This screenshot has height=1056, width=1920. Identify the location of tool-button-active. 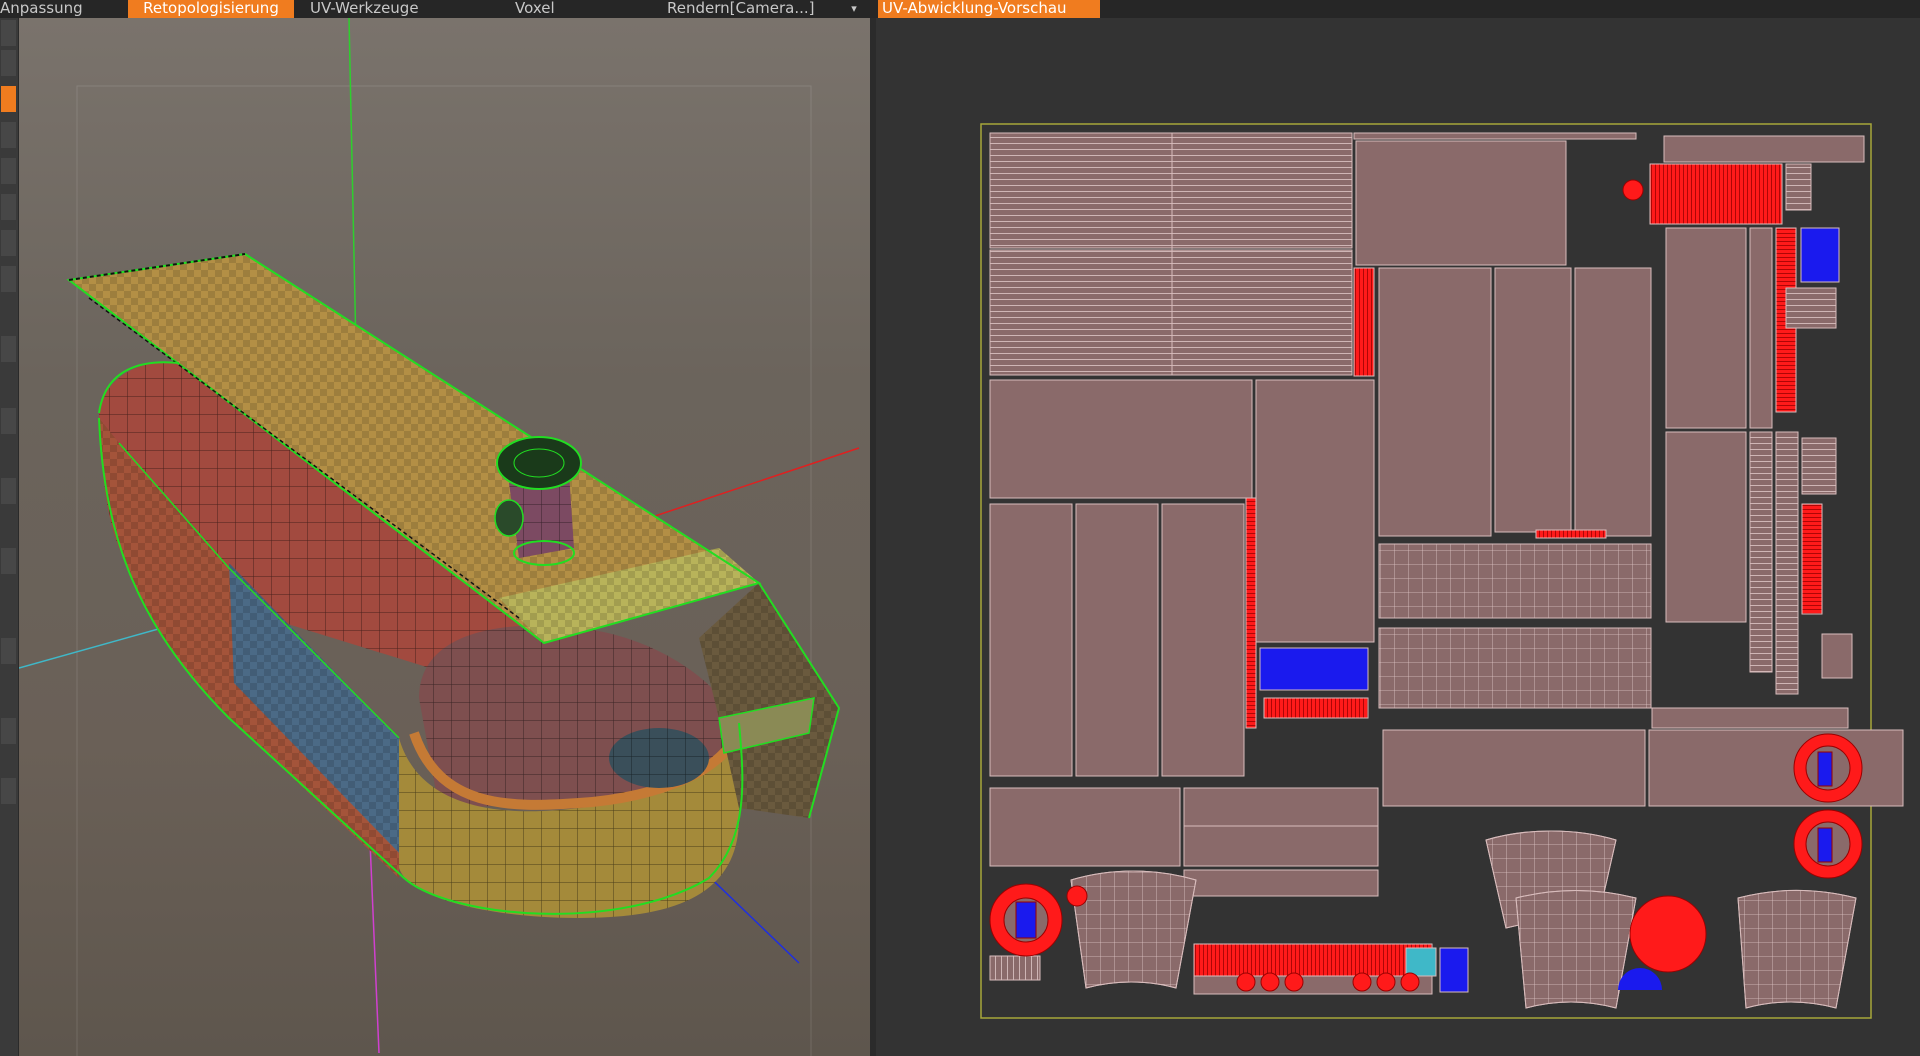
(8, 99).